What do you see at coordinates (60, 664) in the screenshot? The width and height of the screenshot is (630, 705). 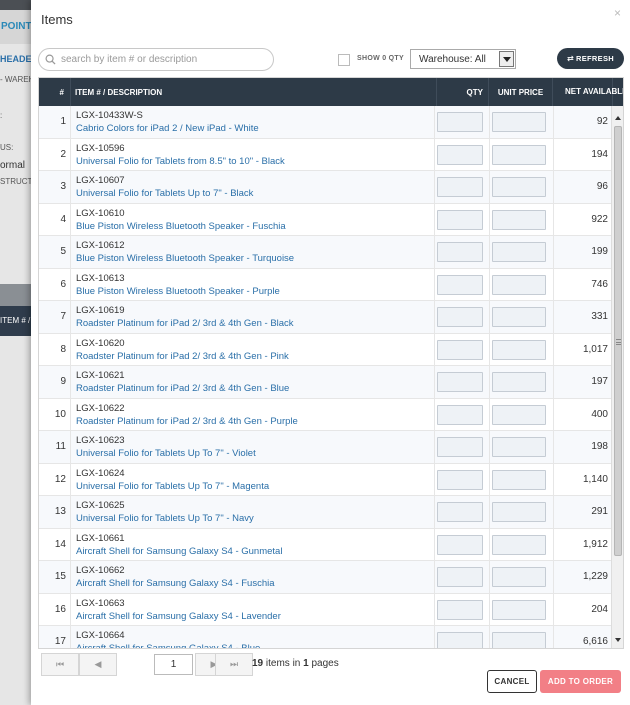 I see `first-page-button: ⏮` at bounding box center [60, 664].